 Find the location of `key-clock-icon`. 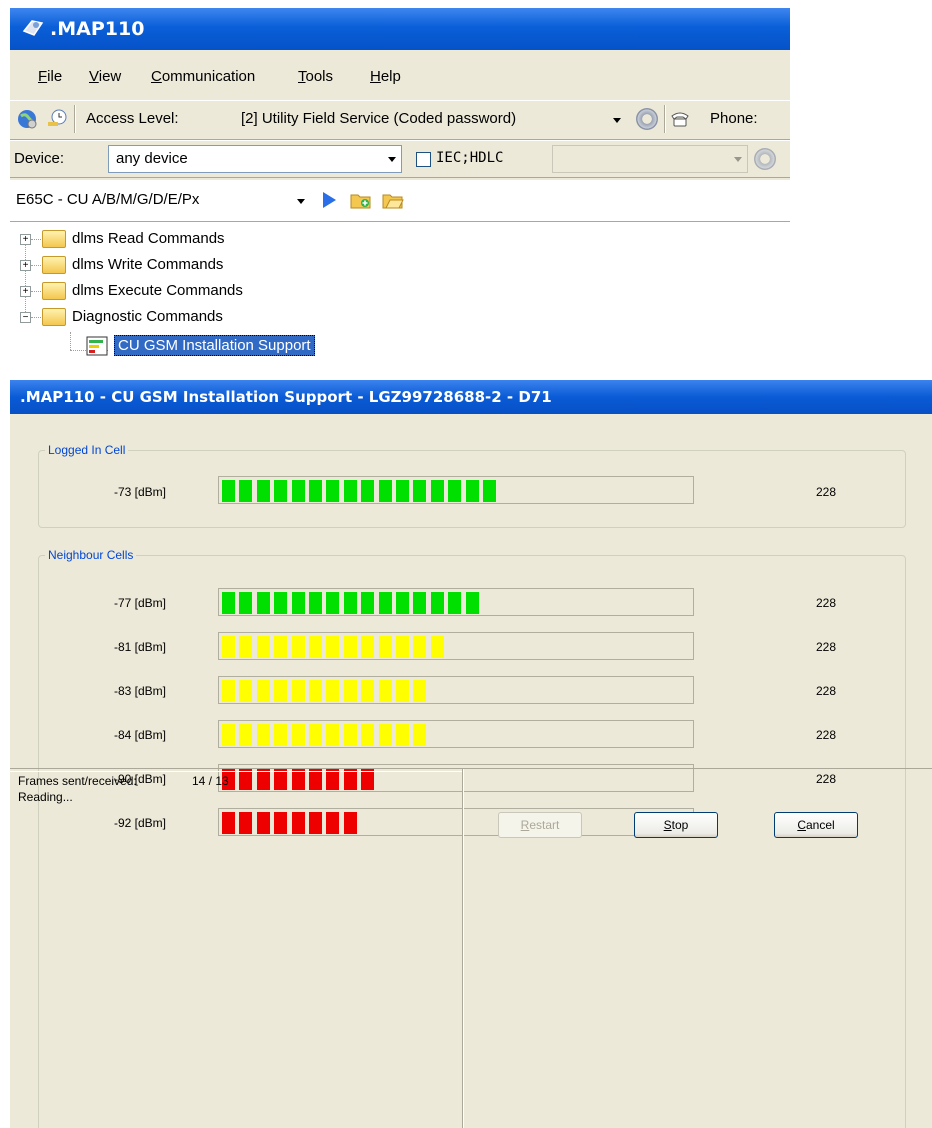

key-clock-icon is located at coordinates (57, 119).